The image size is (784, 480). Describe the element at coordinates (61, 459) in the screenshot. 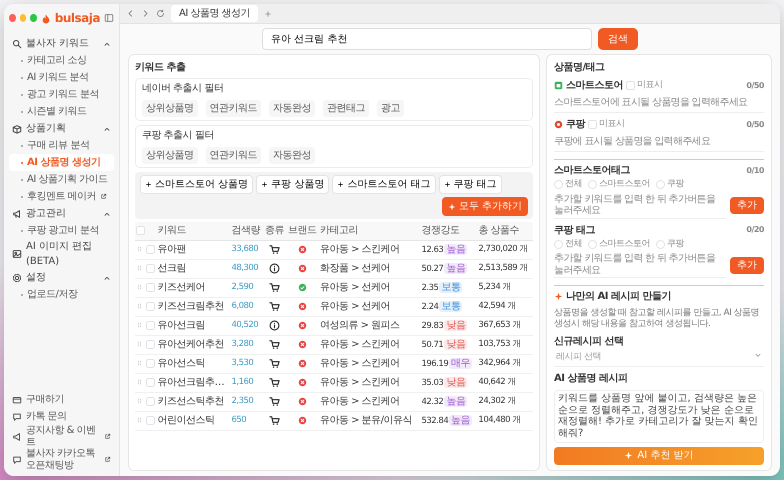

I see `sidebar-link: 불사자 카카오톡 오픈채팅방` at that location.